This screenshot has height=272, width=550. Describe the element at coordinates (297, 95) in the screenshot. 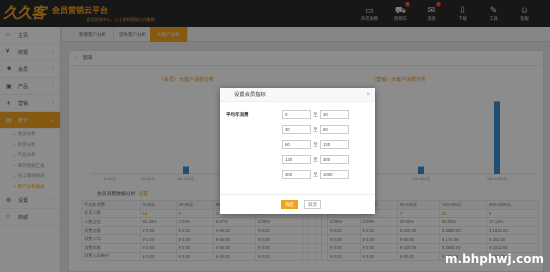

I see `modal-header: 设置会员指标 ×` at that location.